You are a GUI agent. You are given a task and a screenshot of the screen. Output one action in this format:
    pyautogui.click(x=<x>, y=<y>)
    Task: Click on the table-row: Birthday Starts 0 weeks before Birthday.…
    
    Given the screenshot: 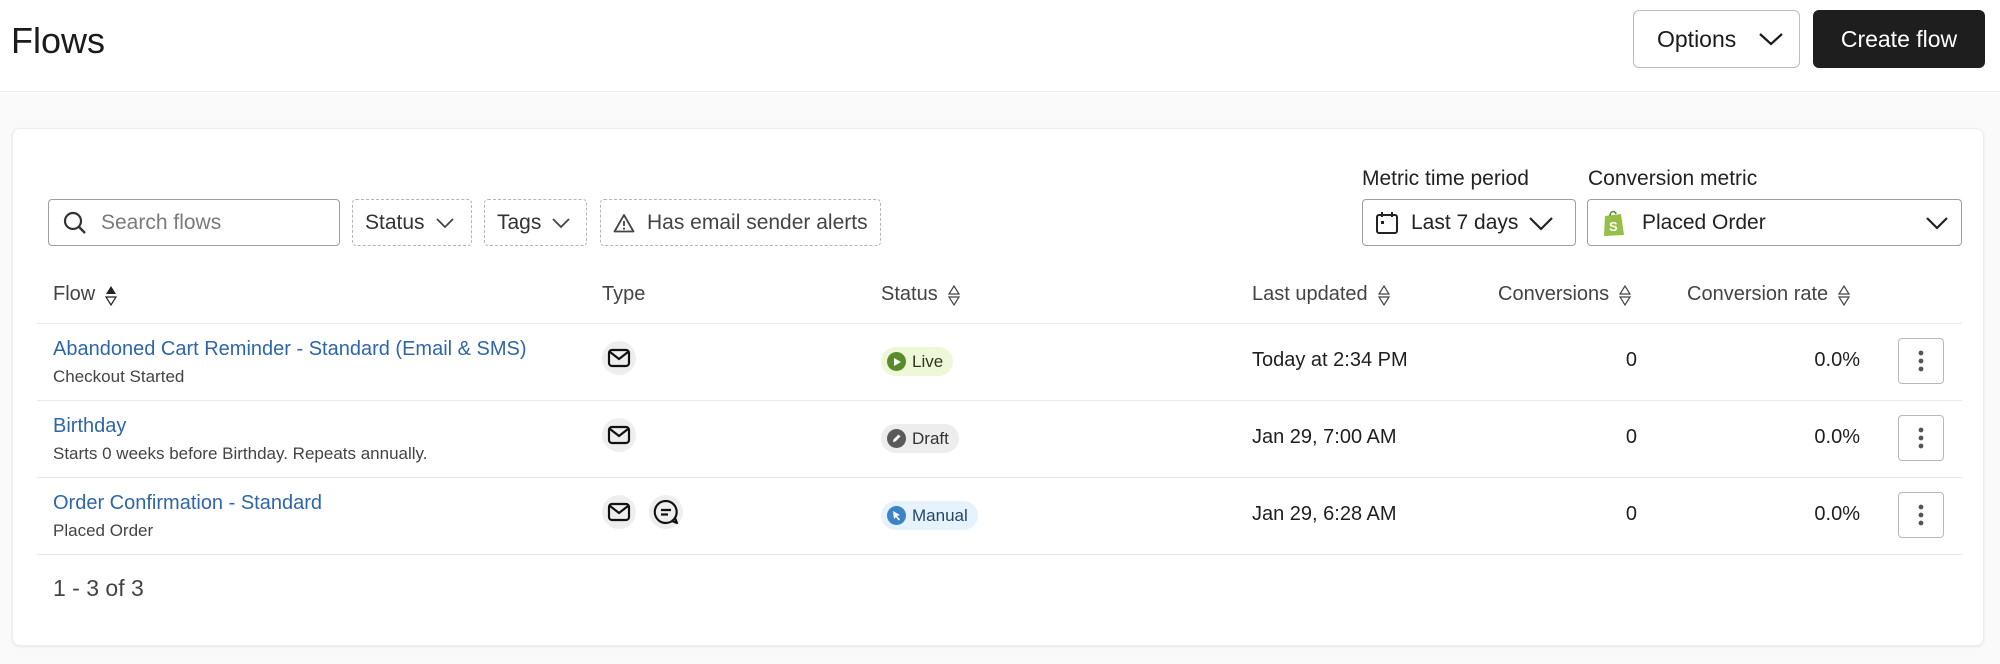 What is the action you would take?
    pyautogui.click(x=999, y=439)
    